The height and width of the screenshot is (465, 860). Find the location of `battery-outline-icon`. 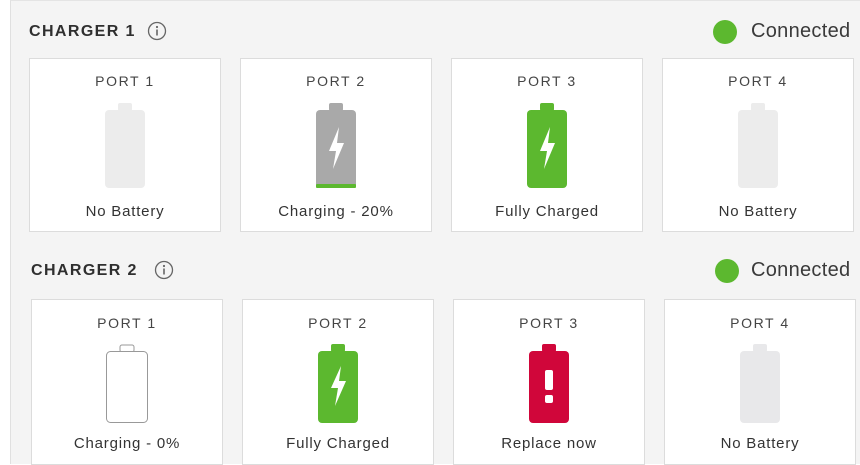

battery-outline-icon is located at coordinates (127, 383).